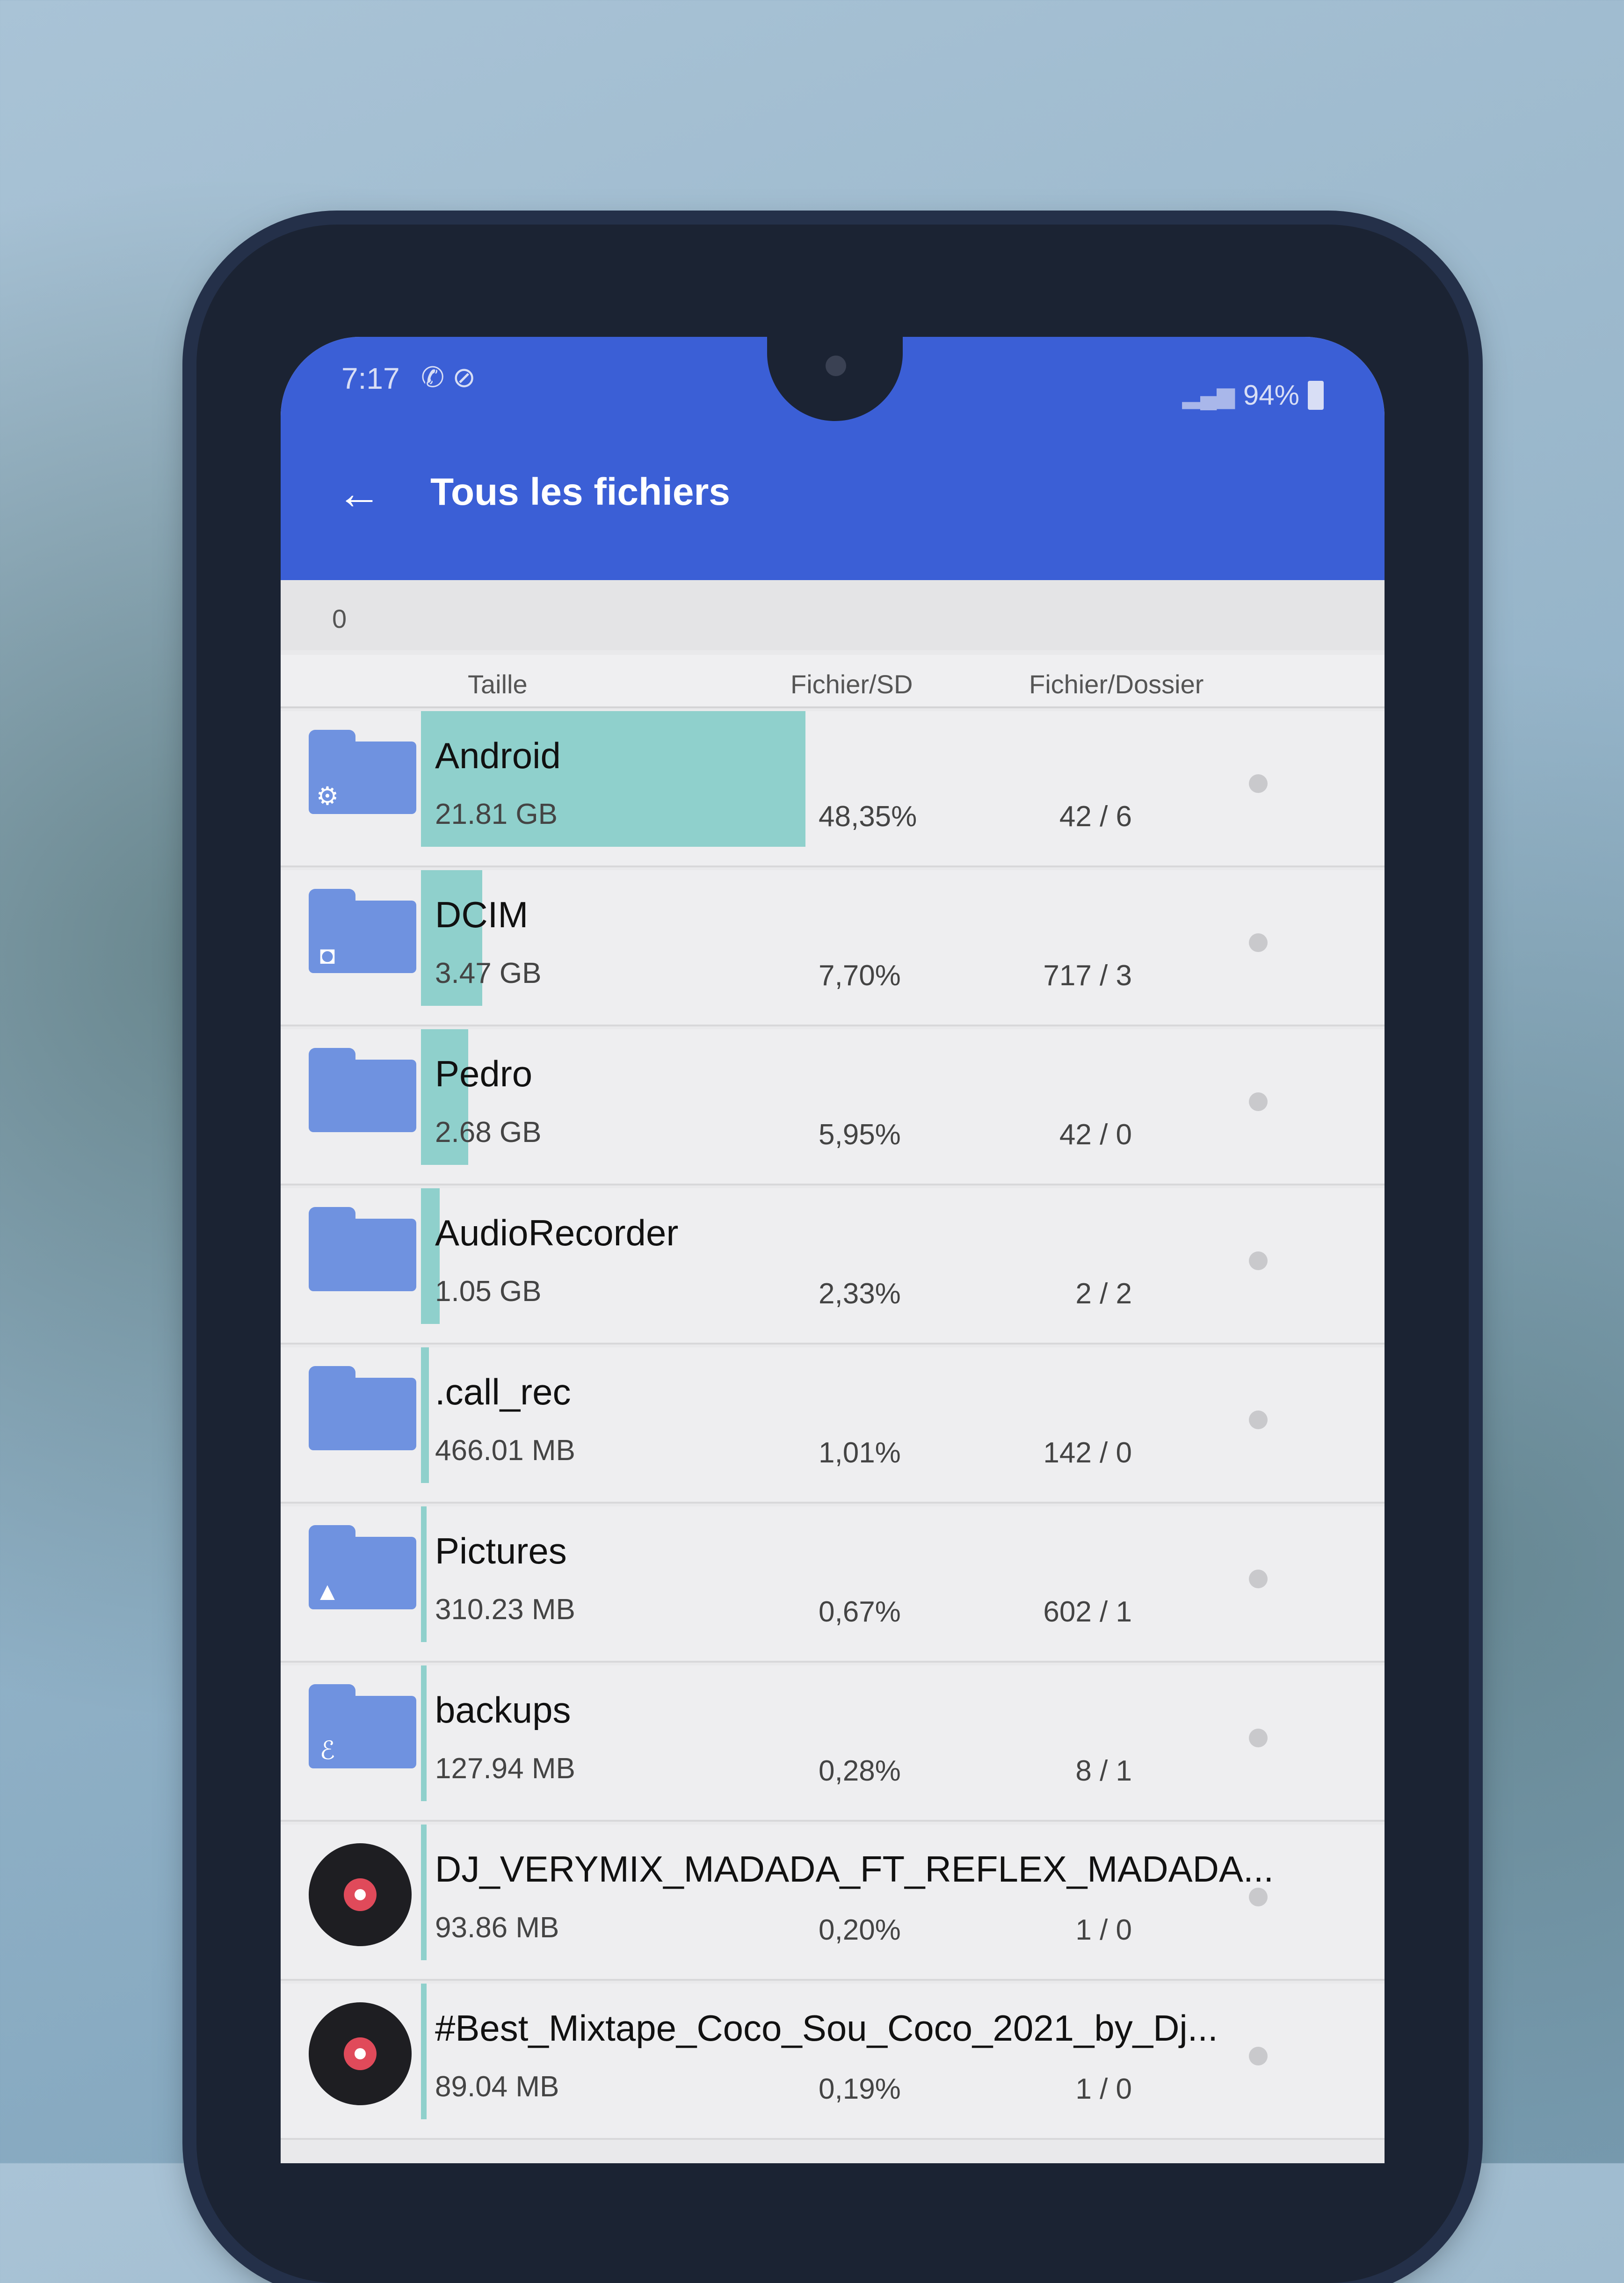  I want to click on whatsapp-icon: ✆, so click(433, 377).